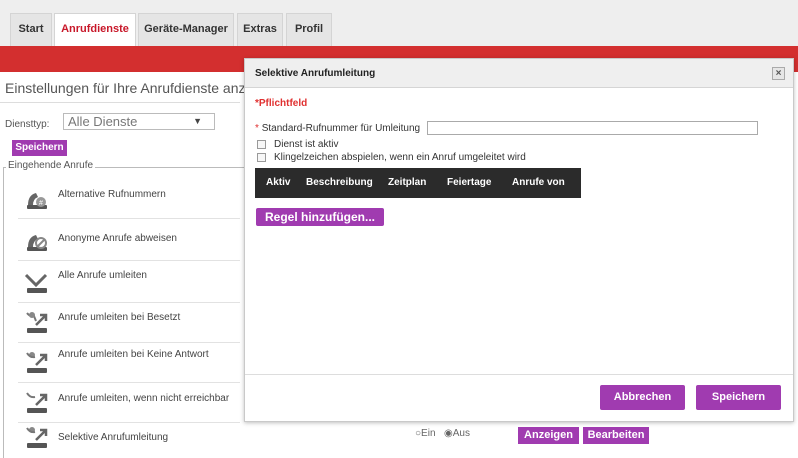 The image size is (798, 458). What do you see at coordinates (778, 73) in the screenshot?
I see `close-icon: ×` at bounding box center [778, 73].